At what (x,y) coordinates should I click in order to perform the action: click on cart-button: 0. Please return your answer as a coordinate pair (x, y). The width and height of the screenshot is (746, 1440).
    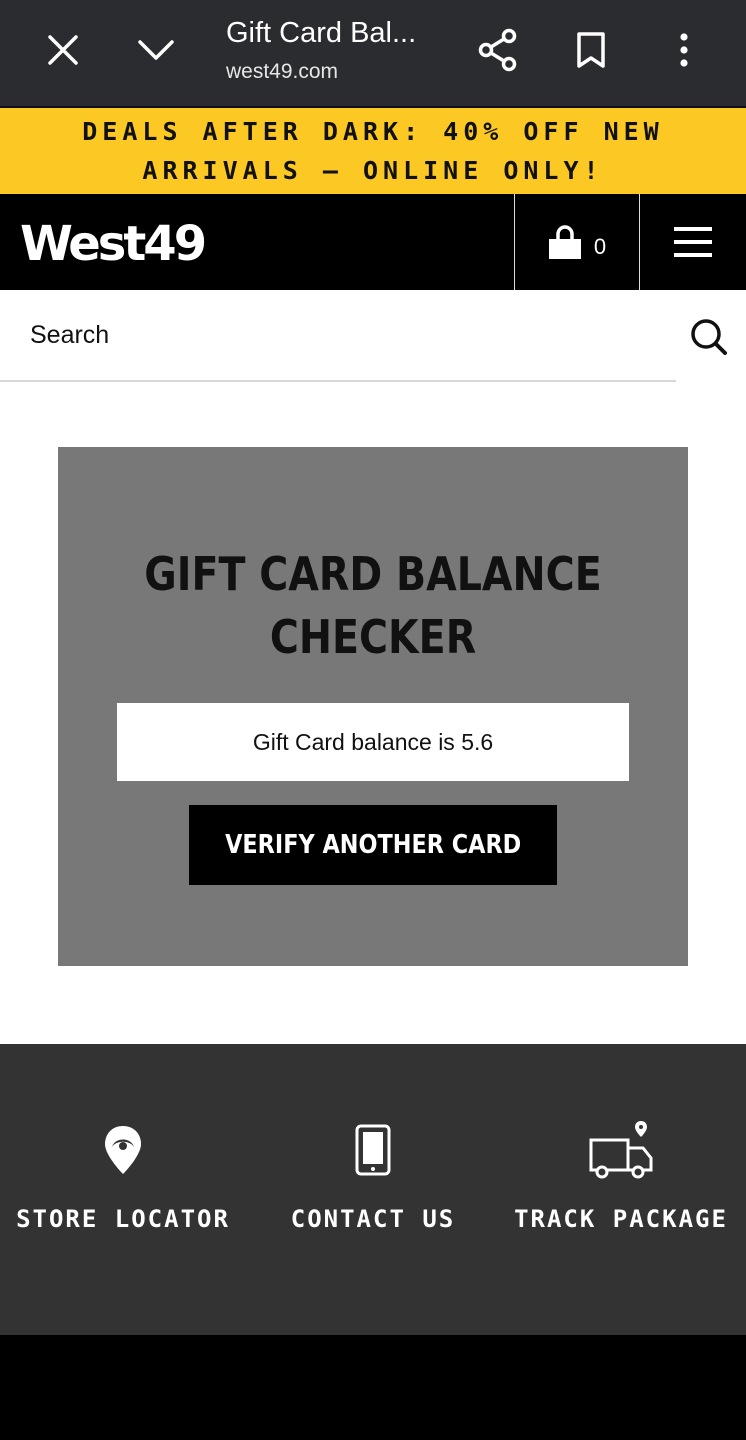
    Looking at the image, I should click on (577, 242).